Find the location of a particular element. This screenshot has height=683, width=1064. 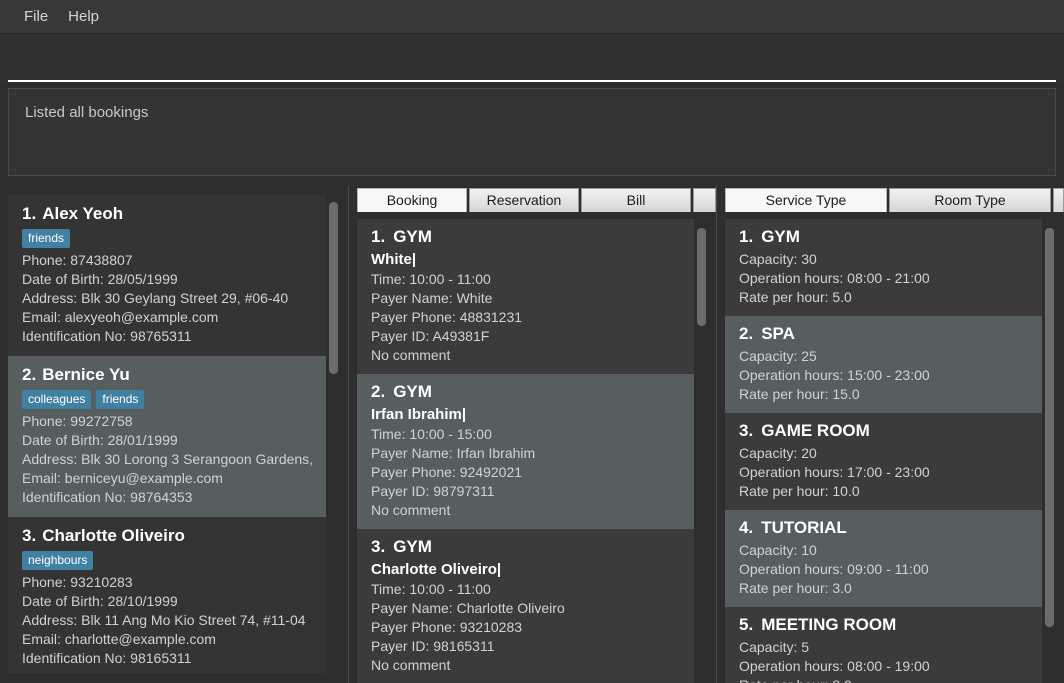

command-box-container is located at coordinates (532, 58).